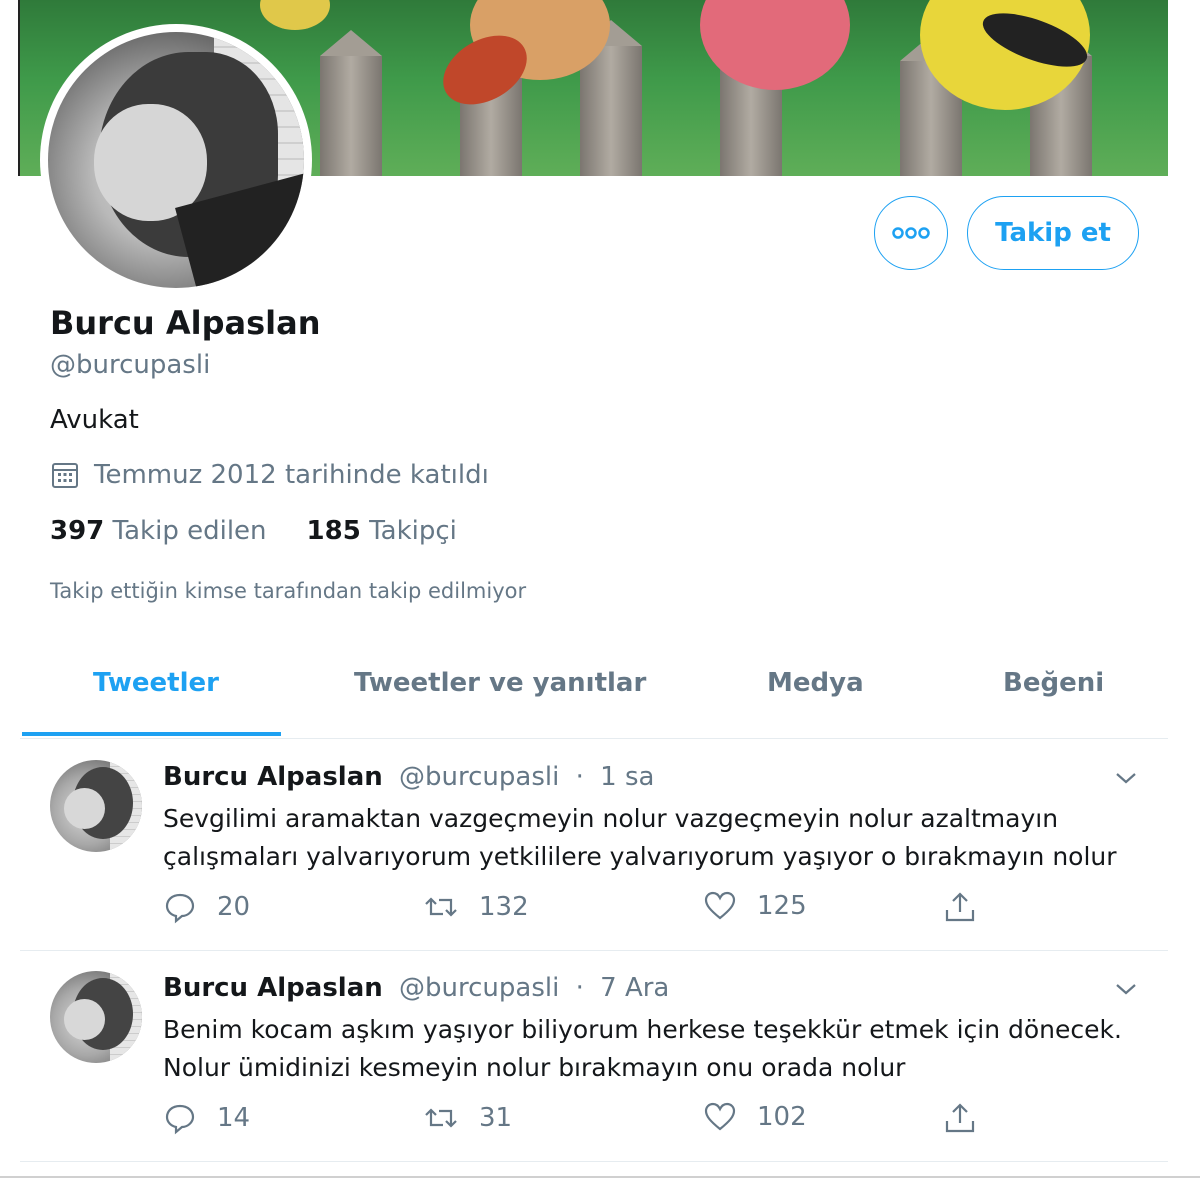 Image resolution: width=1200 pixels, height=1188 pixels. I want to click on like-count: 102, so click(782, 1117).